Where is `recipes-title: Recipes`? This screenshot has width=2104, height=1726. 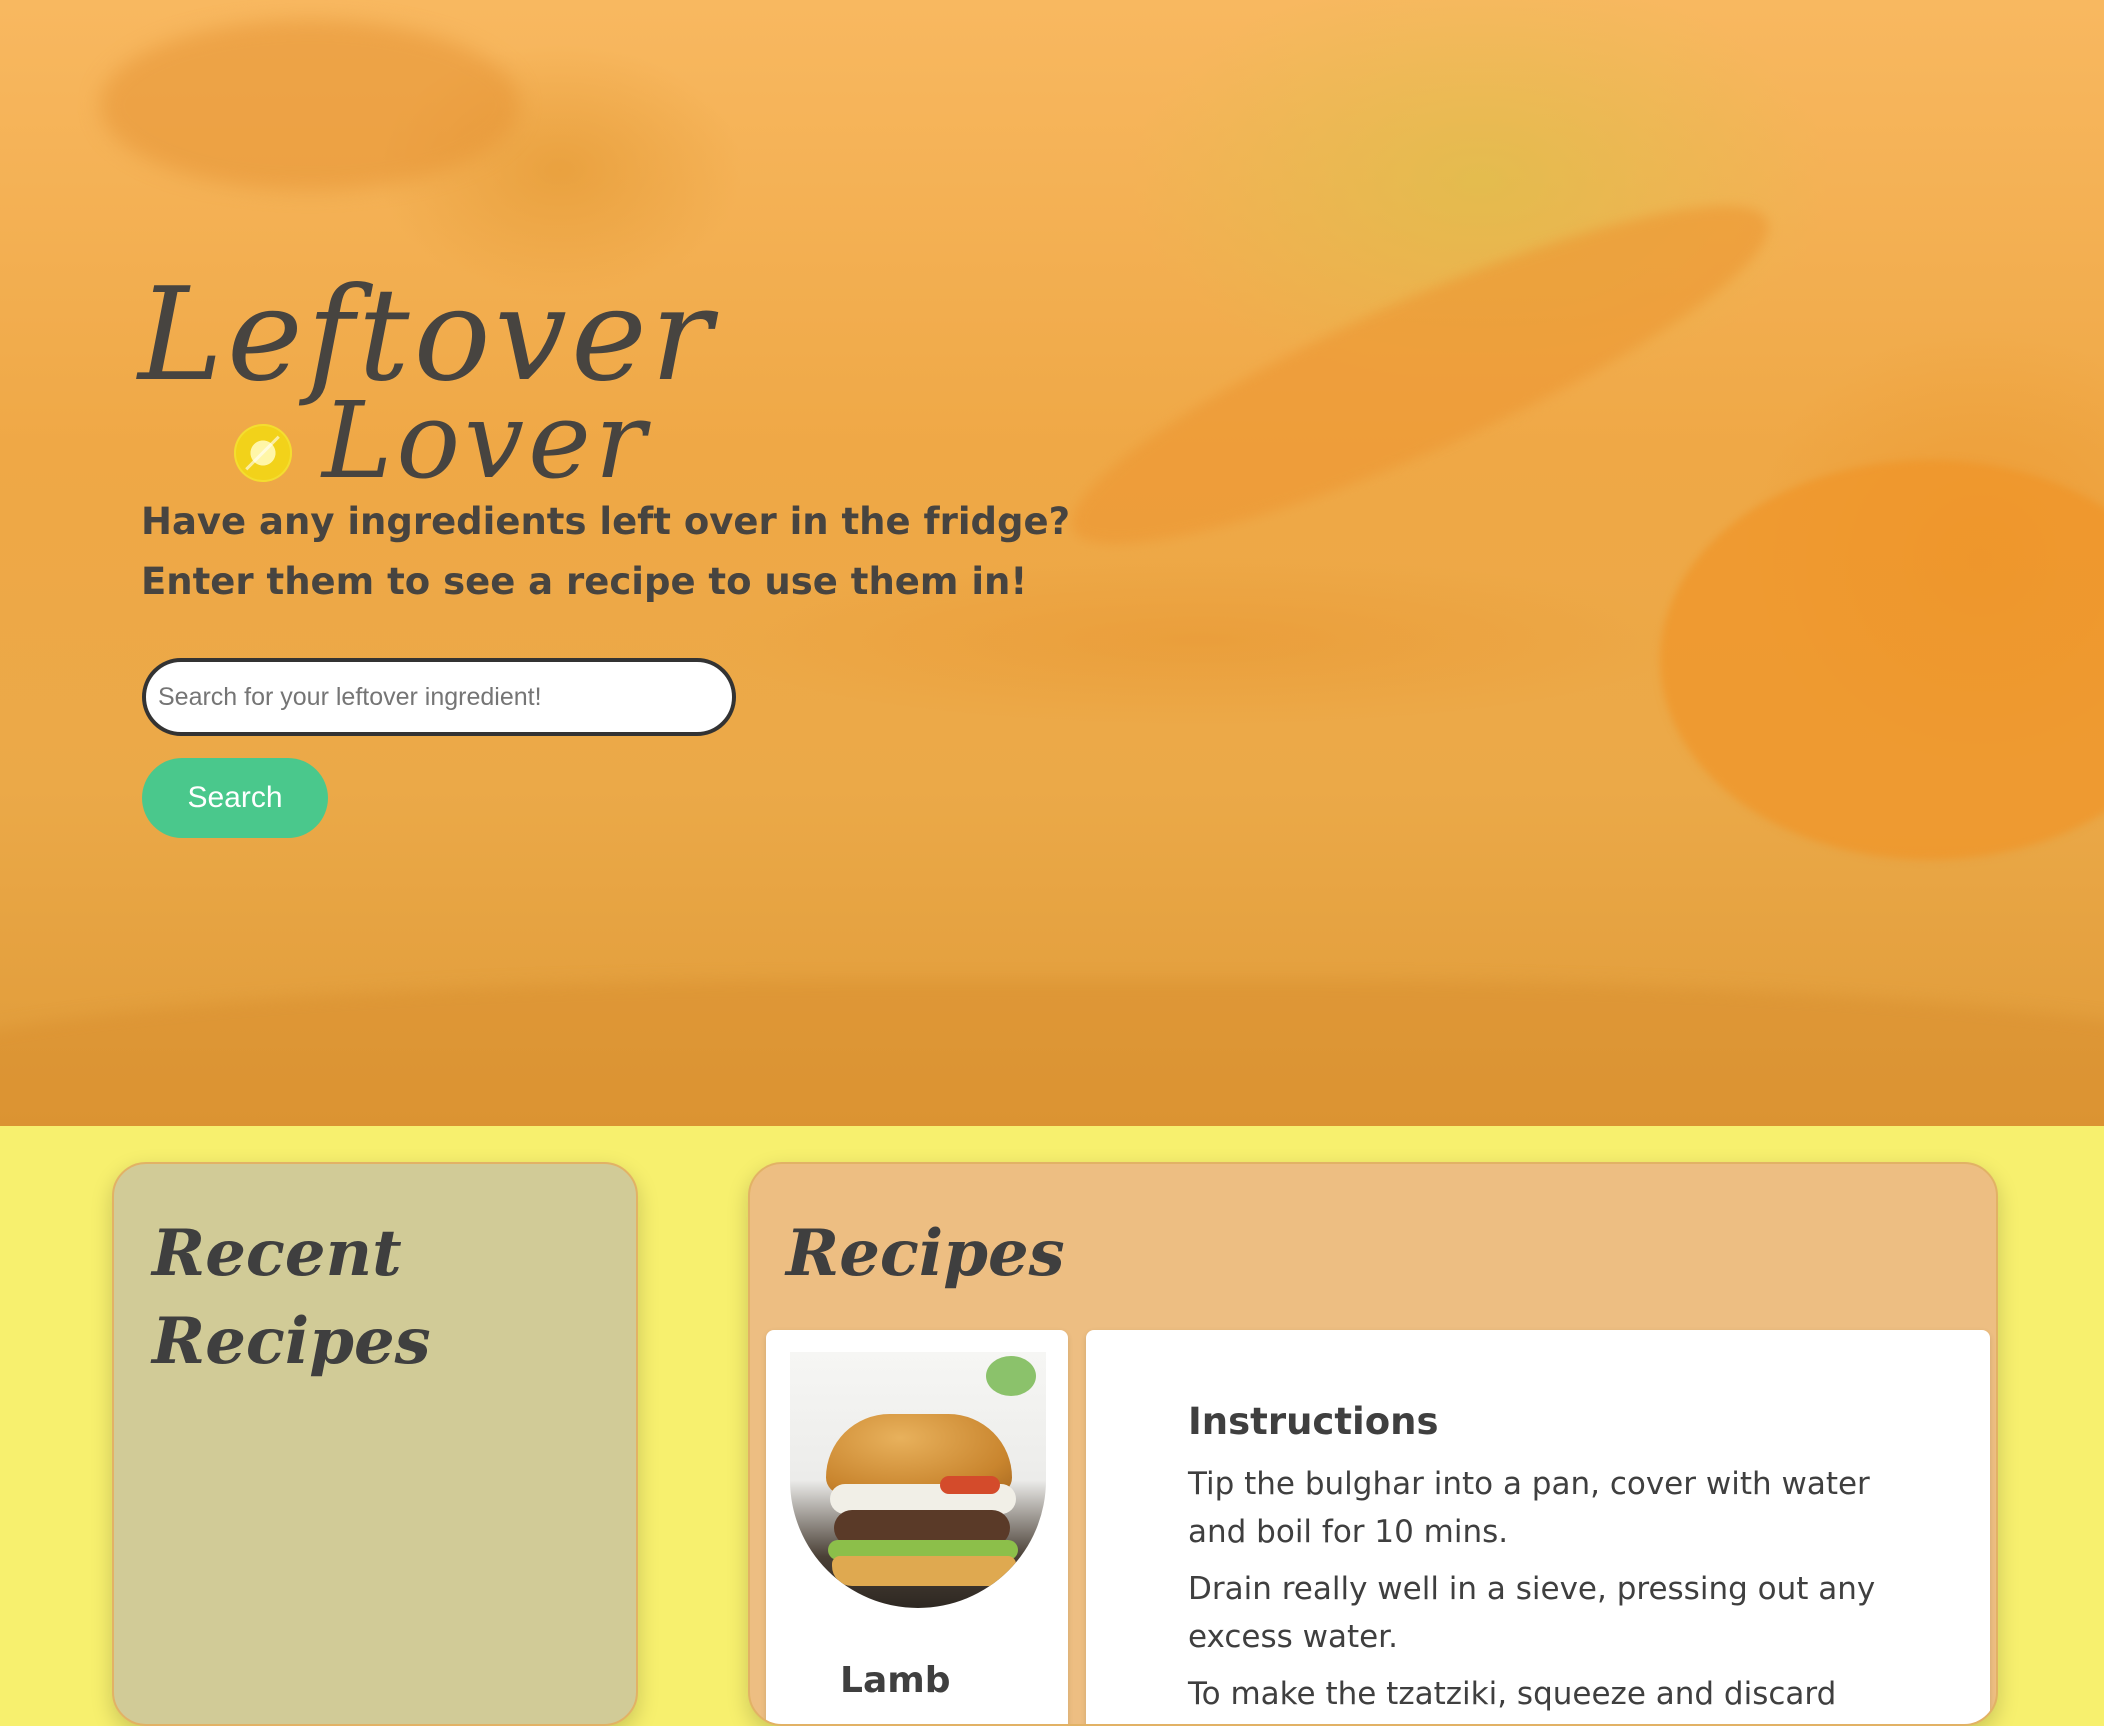 recipes-title: Recipes is located at coordinates (925, 1253).